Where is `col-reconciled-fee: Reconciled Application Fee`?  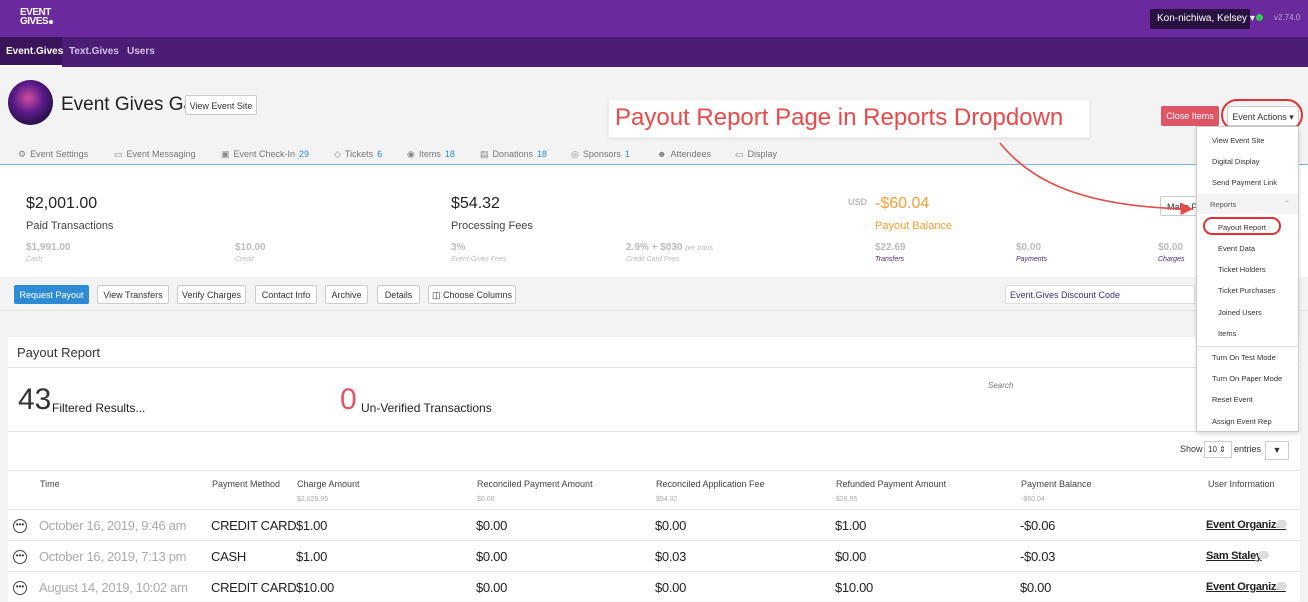 col-reconciled-fee: Reconciled Application Fee is located at coordinates (710, 484).